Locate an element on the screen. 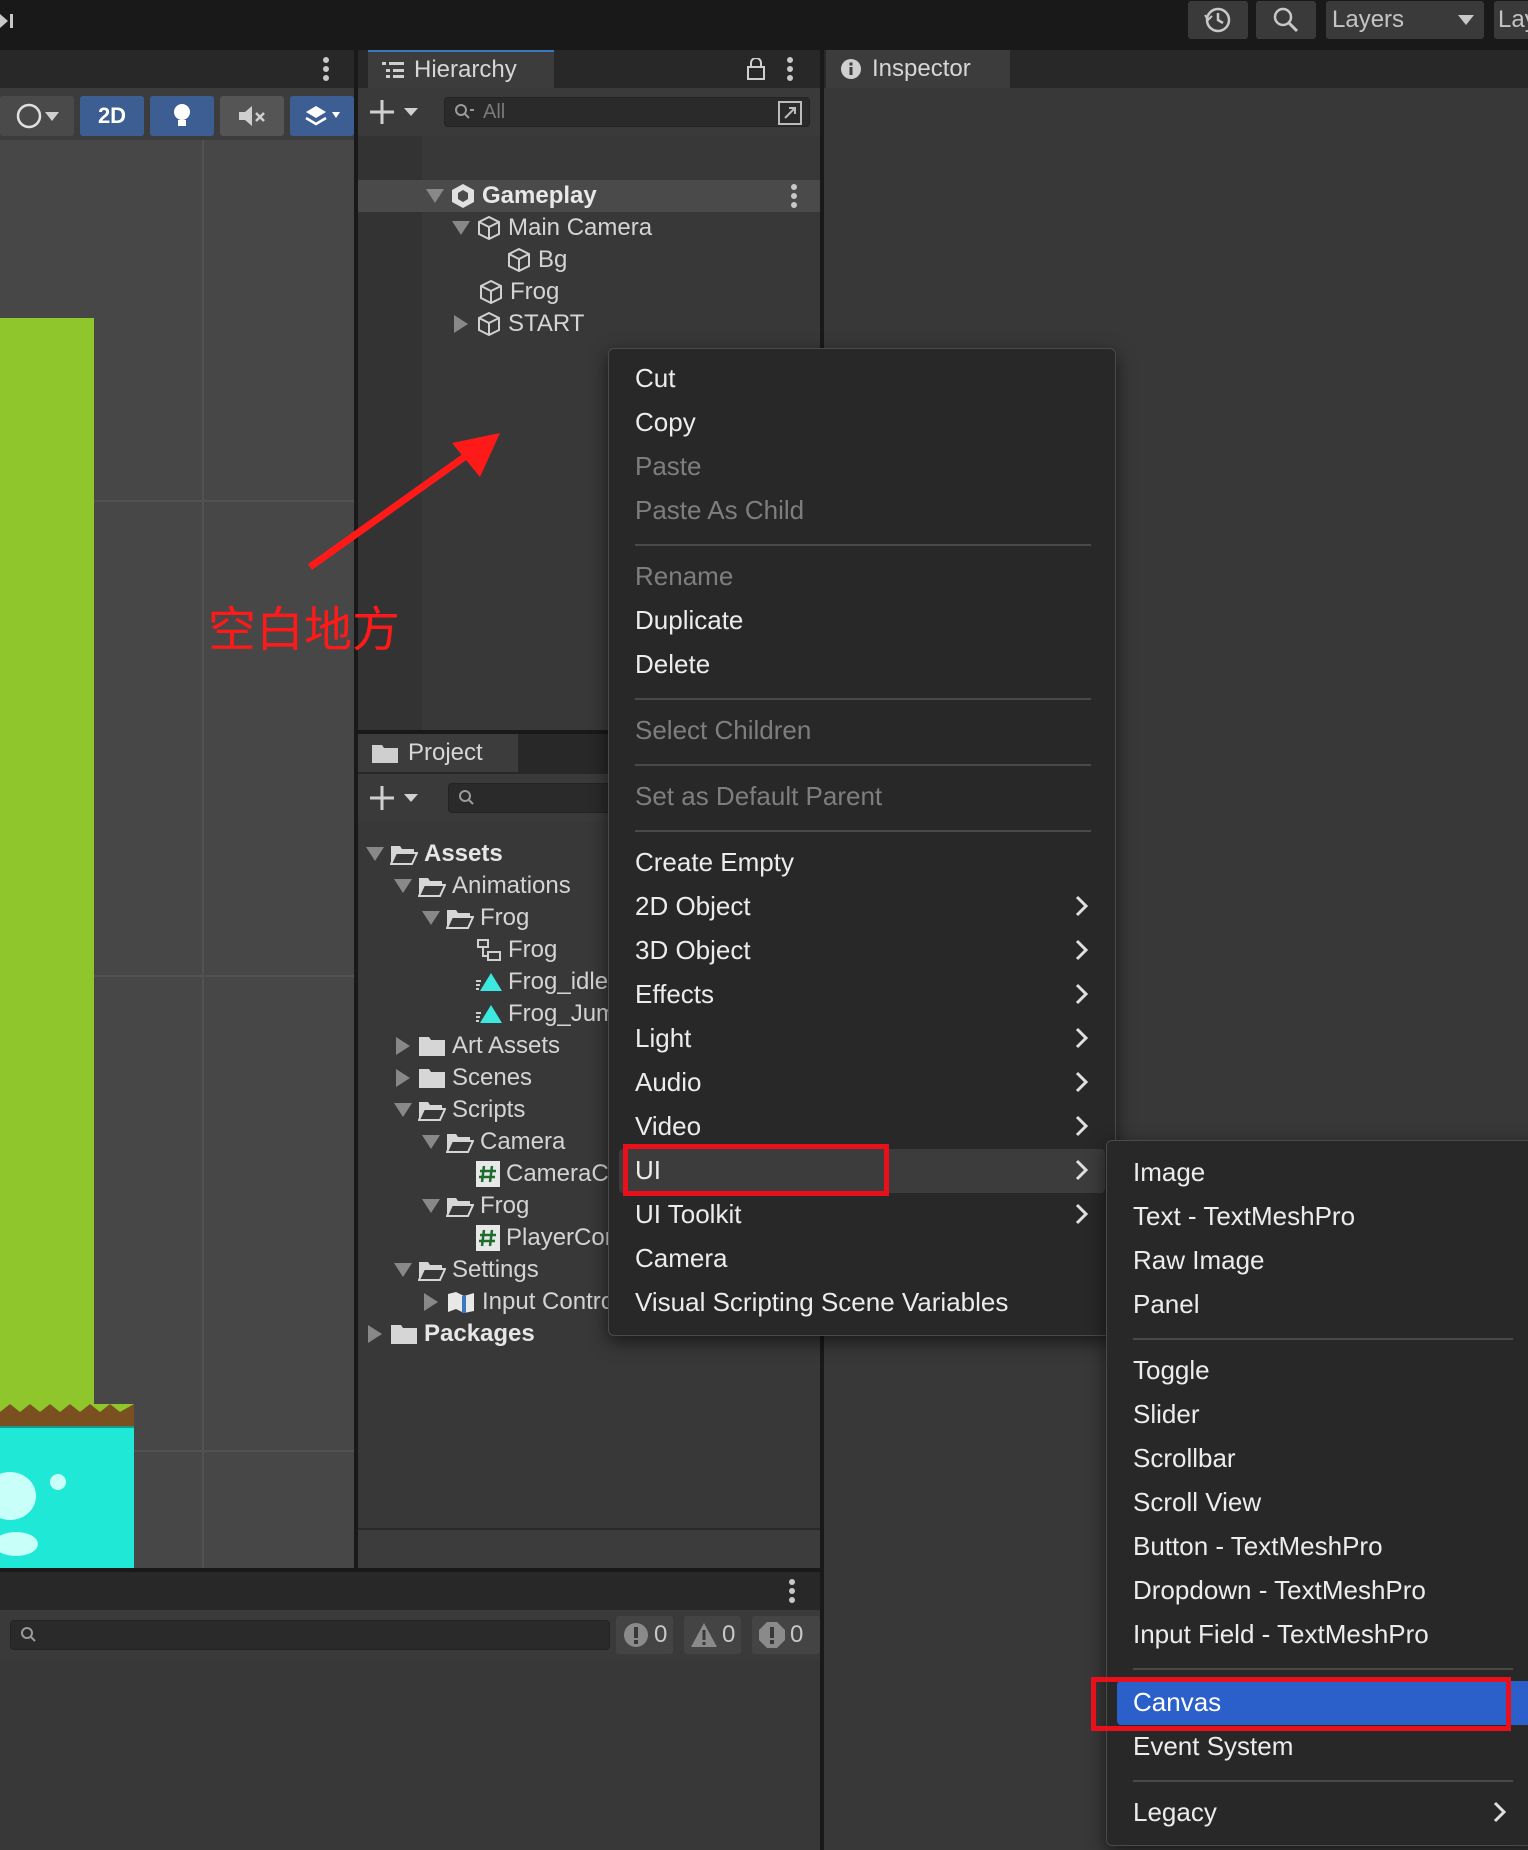  tree-item-scripts: Scripts is located at coordinates (459, 1110).